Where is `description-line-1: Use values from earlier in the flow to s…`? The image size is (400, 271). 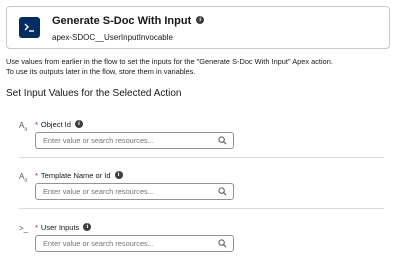 description-line-1: Use values from earlier in the flow to s… is located at coordinates (169, 61).